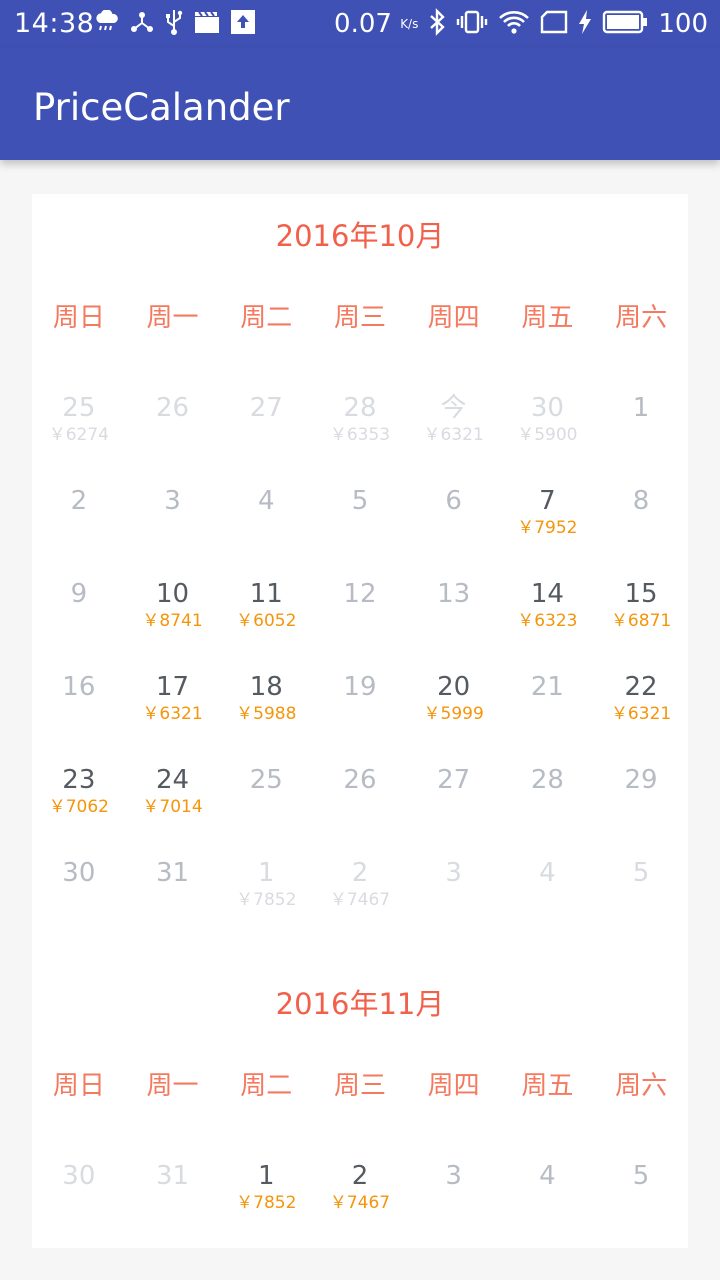  Describe the element at coordinates (360, 1004) in the screenshot. I see `month-title: 2016年11月` at that location.